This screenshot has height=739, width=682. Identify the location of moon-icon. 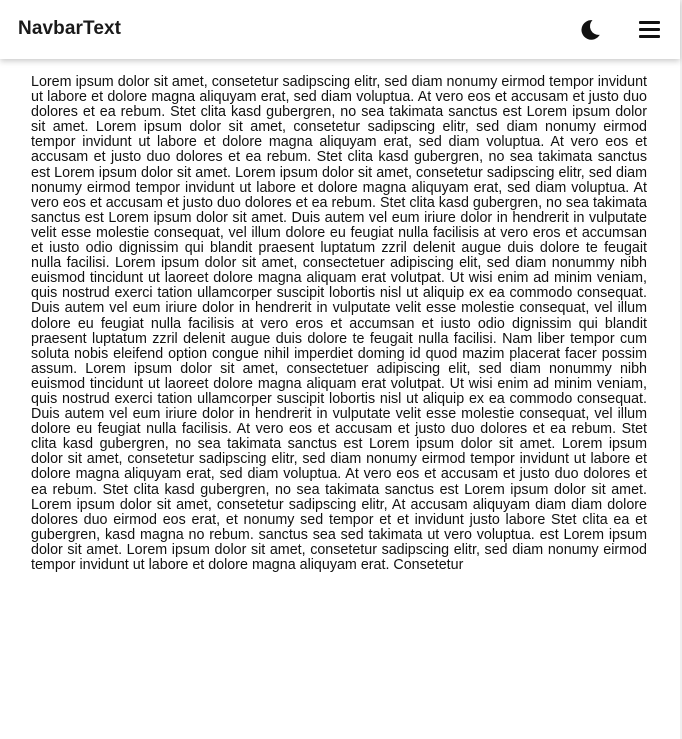
(590, 30).